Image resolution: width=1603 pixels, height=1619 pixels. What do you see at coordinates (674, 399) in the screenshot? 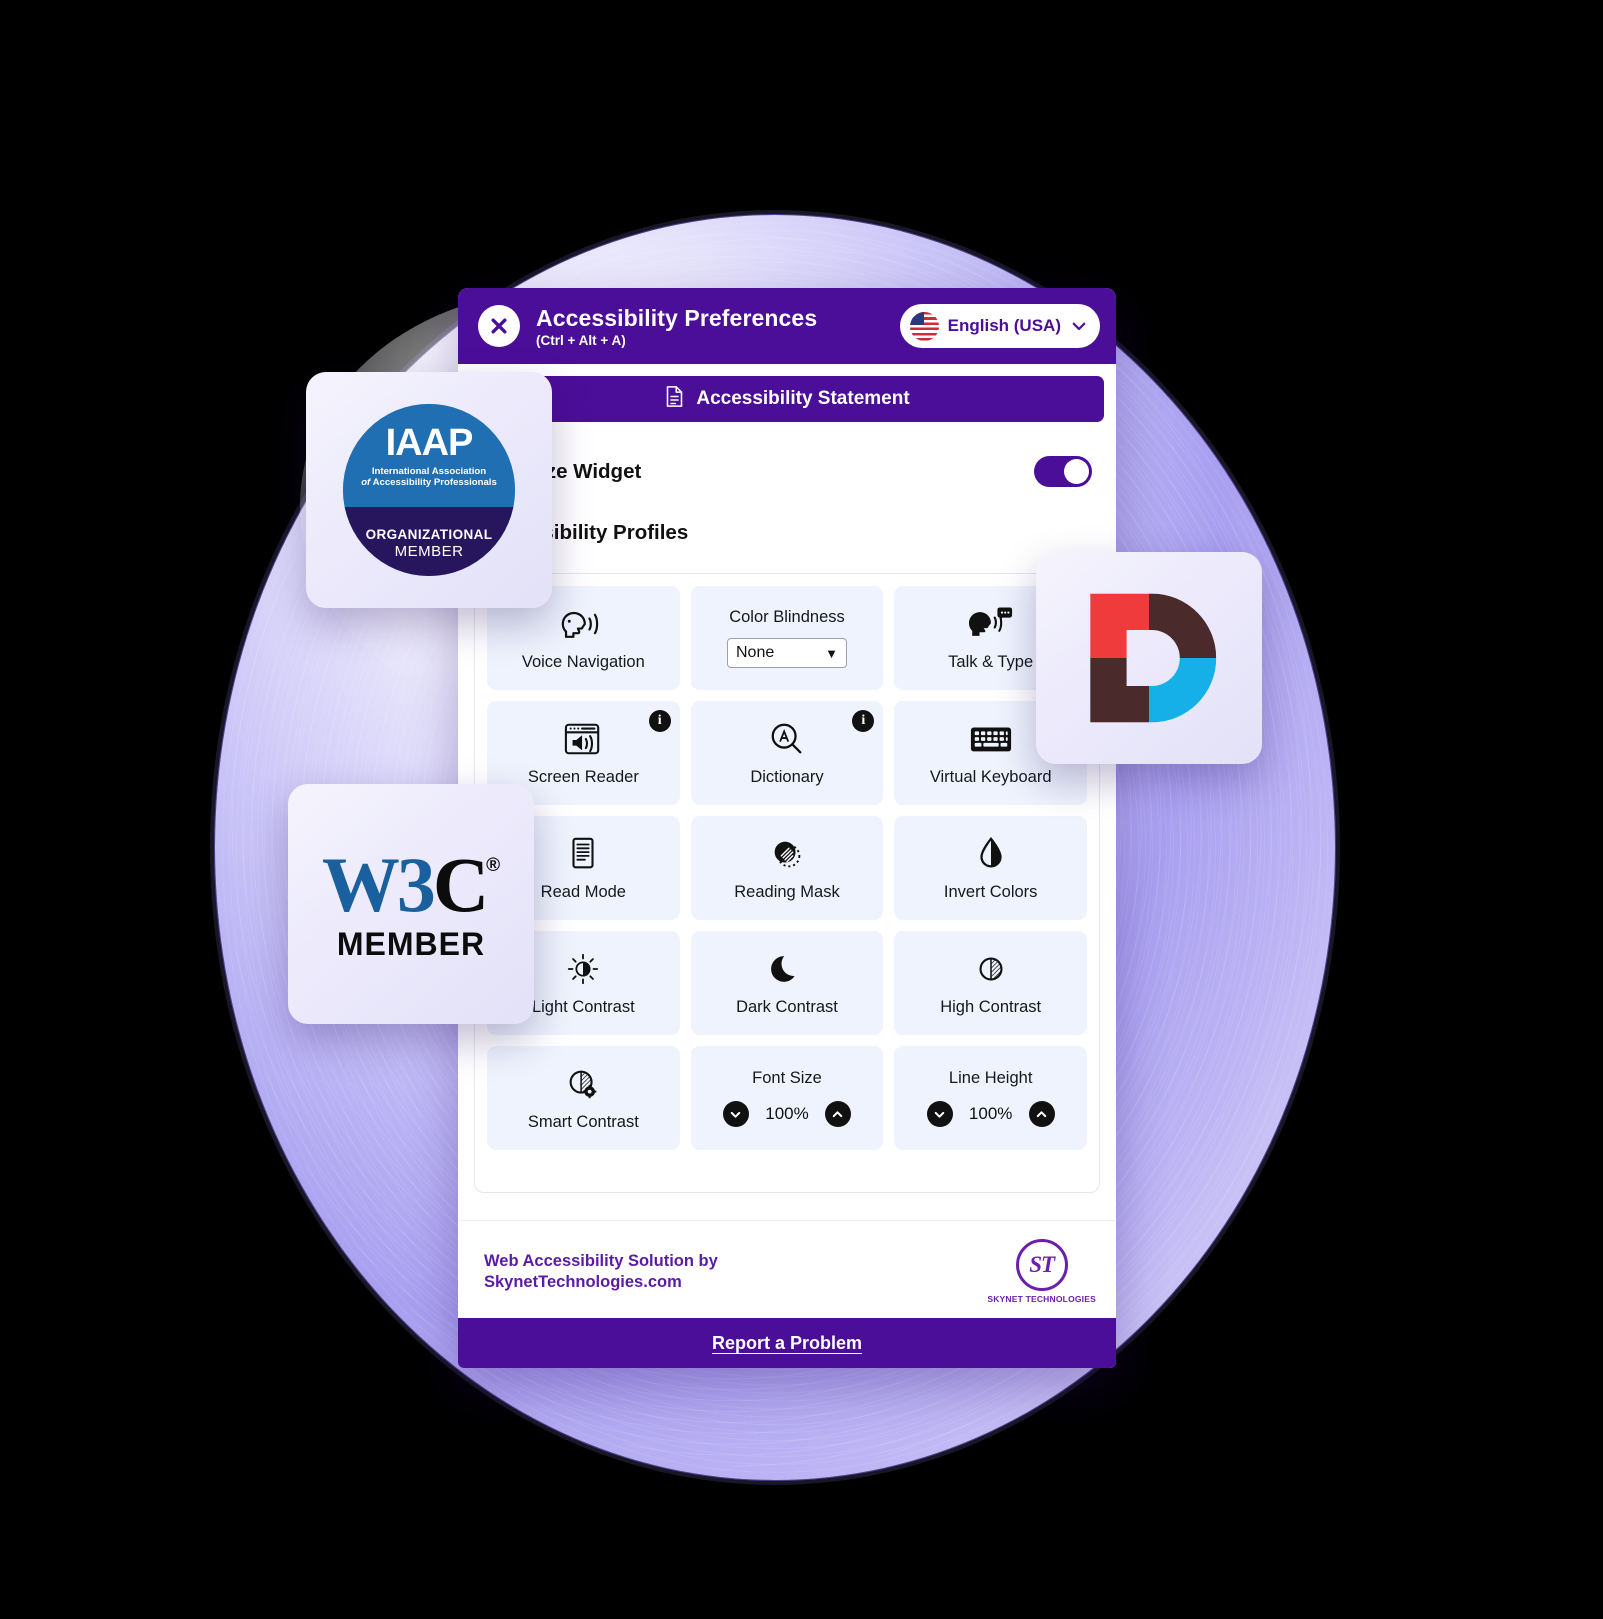
I see `document-icon` at bounding box center [674, 399].